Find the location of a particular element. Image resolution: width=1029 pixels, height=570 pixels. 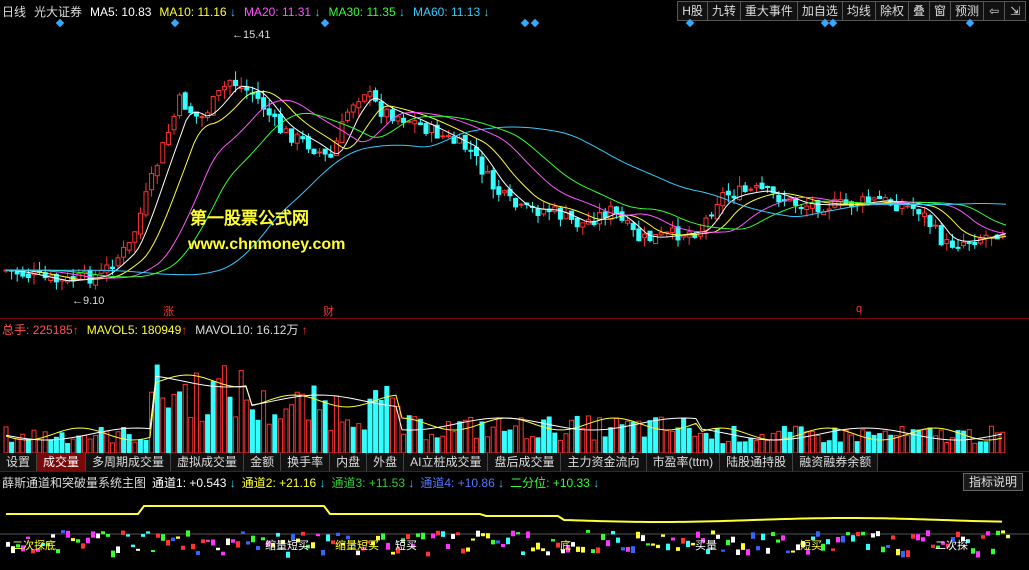

tab-7: 外盘 is located at coordinates (386, 462).